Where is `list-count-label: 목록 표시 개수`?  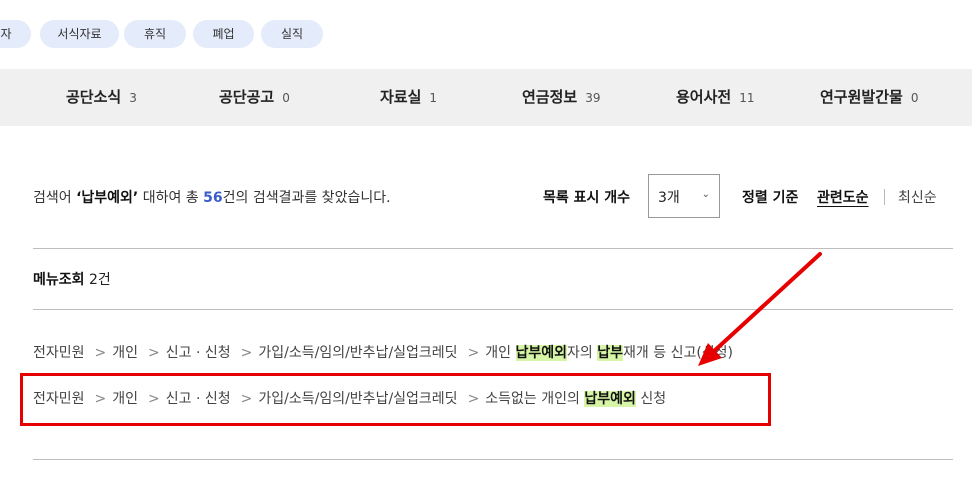 list-count-label: 목록 표시 개수 is located at coordinates (587, 198).